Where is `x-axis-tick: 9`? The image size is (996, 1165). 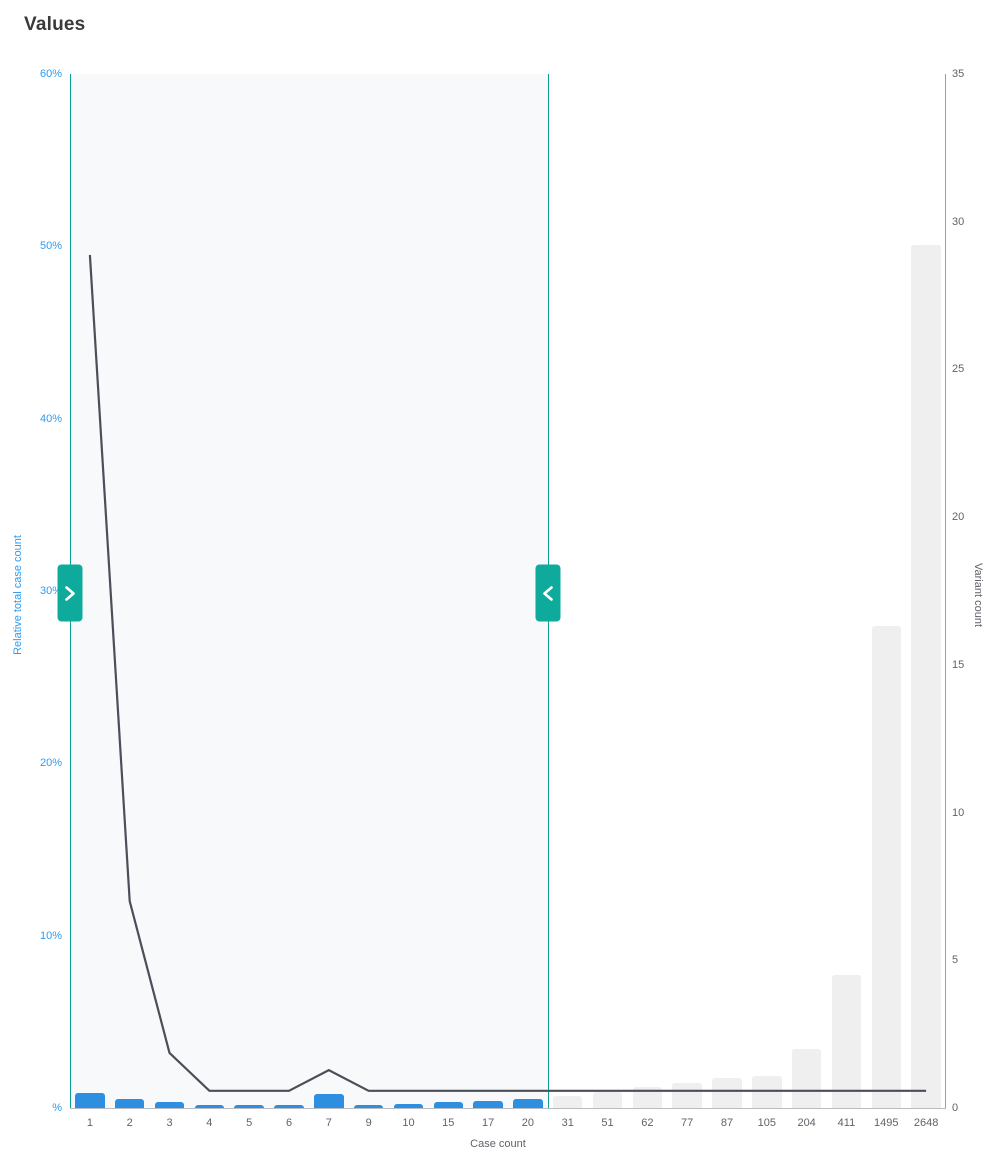 x-axis-tick: 9 is located at coordinates (368, 1123).